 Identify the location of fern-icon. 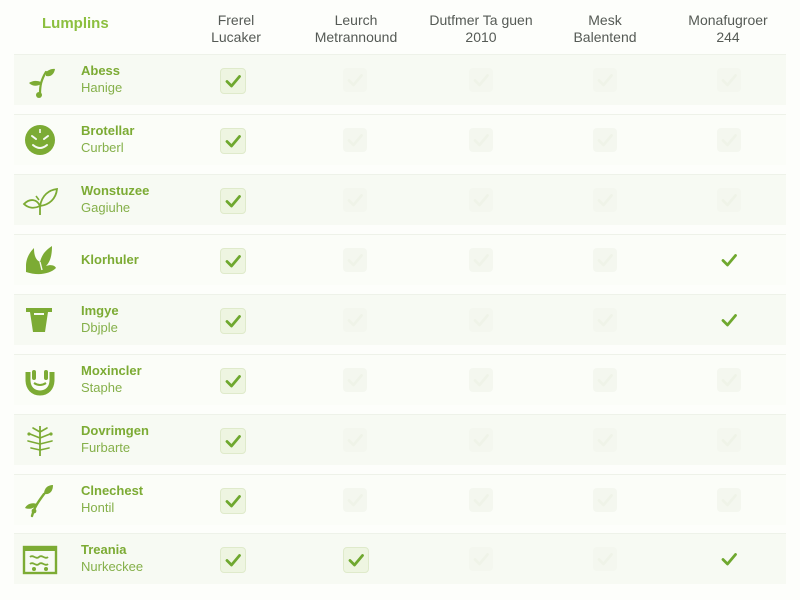
(40, 440).